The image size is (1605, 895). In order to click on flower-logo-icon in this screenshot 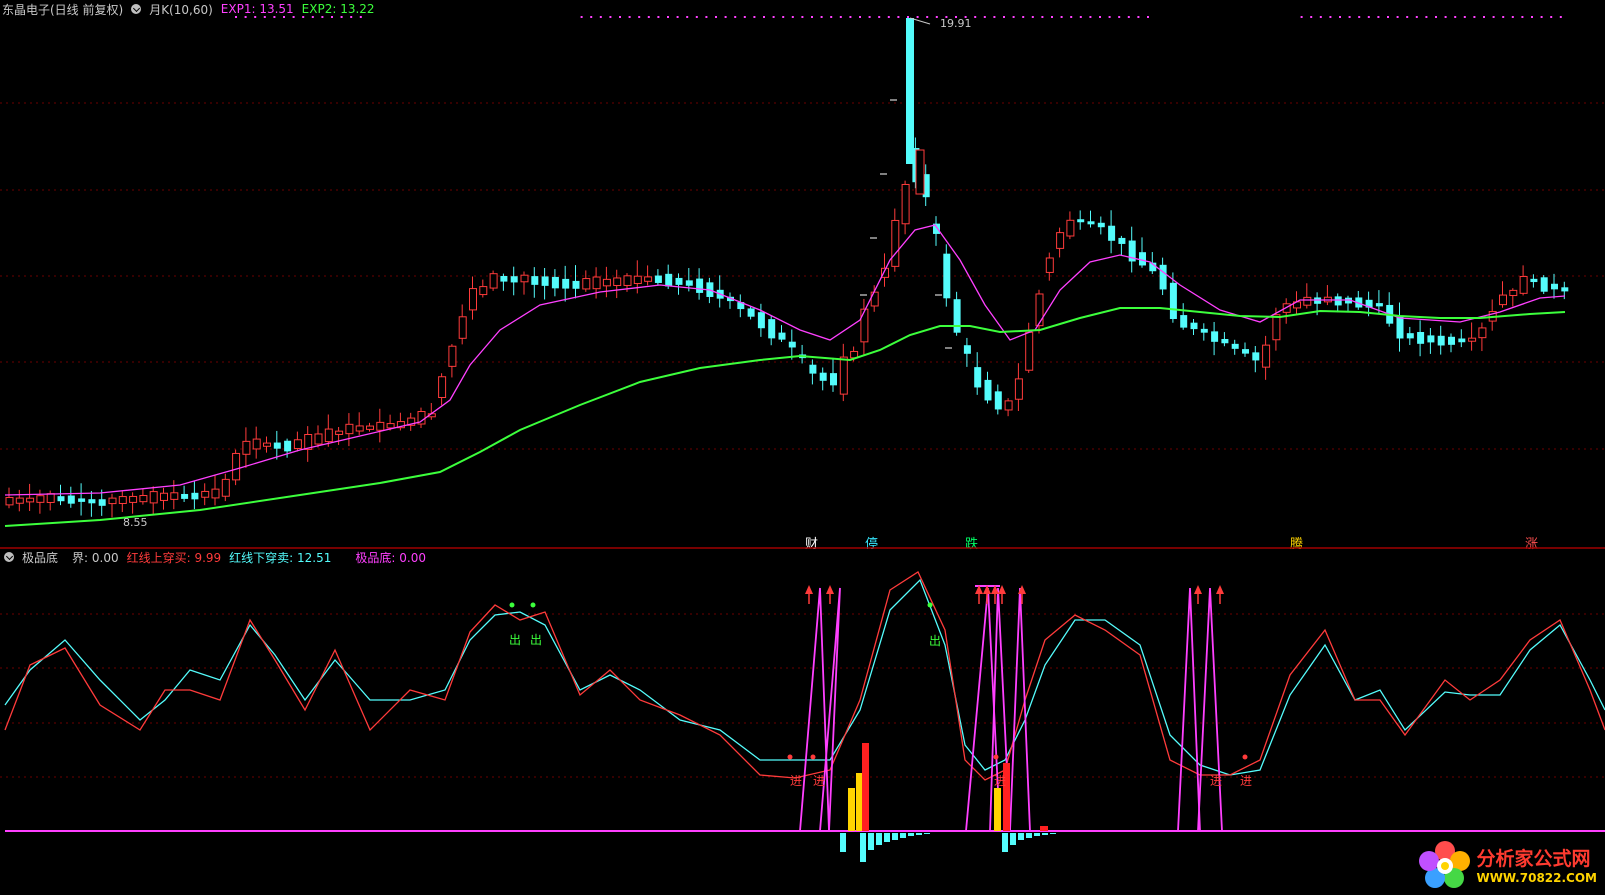, I will do `click(1445, 864)`.